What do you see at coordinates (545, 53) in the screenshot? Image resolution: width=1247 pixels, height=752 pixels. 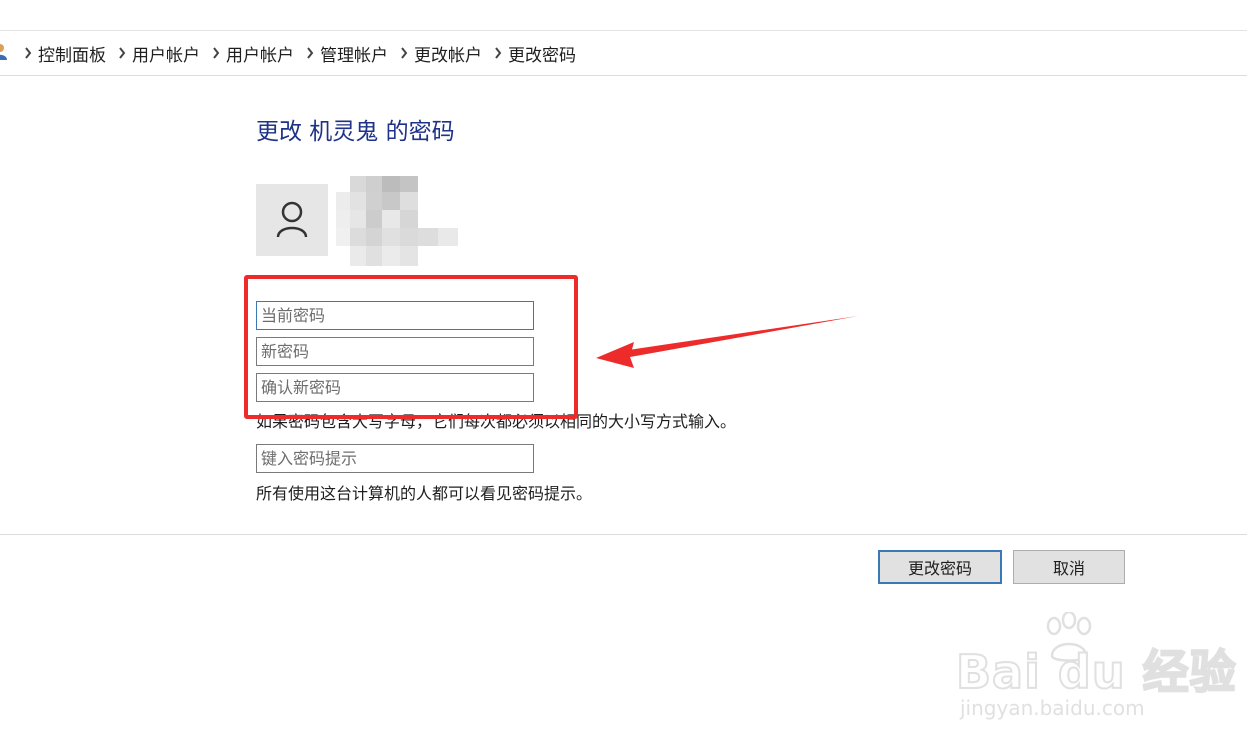 I see `breadcrumb-change-password: 更改密码` at bounding box center [545, 53].